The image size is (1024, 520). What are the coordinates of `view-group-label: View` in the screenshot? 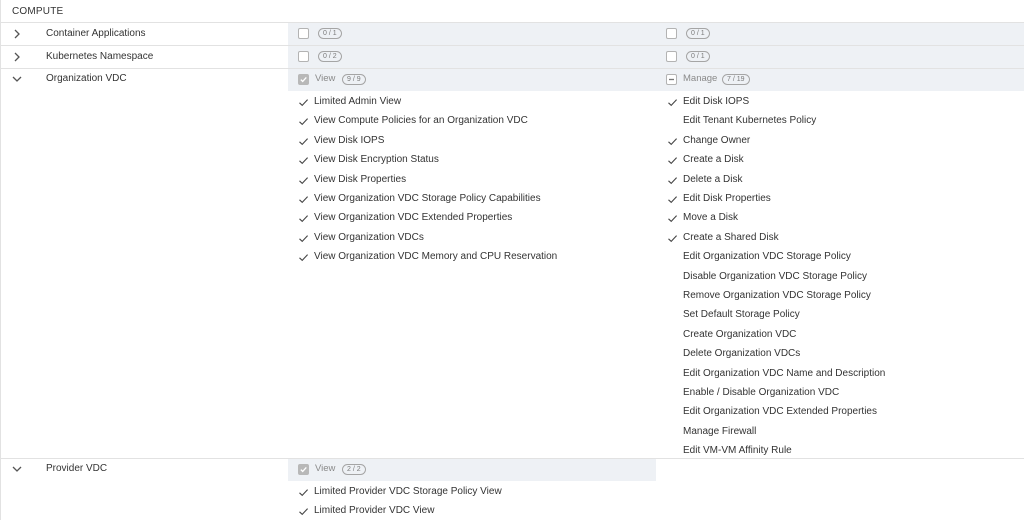 It's located at (325, 468).